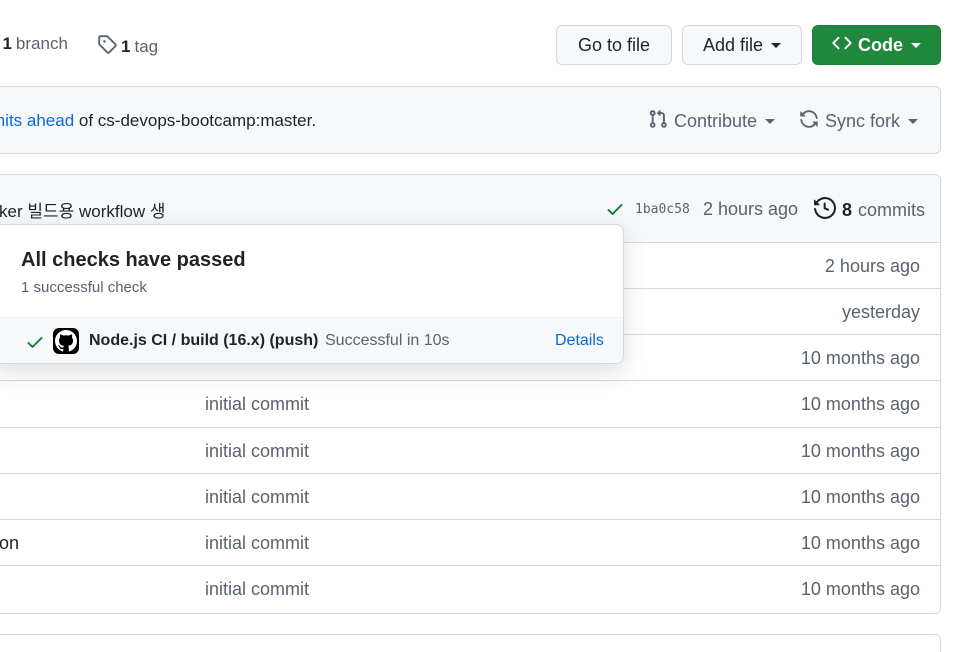  I want to click on readme-box, so click(470, 643).